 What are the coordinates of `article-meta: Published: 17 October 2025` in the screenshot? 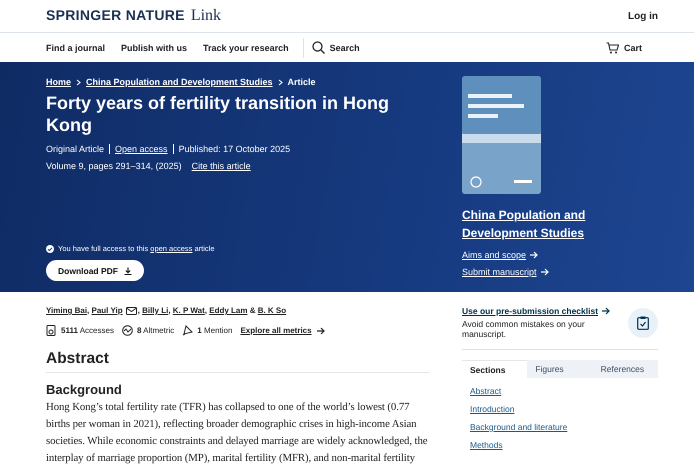 It's located at (234, 149).